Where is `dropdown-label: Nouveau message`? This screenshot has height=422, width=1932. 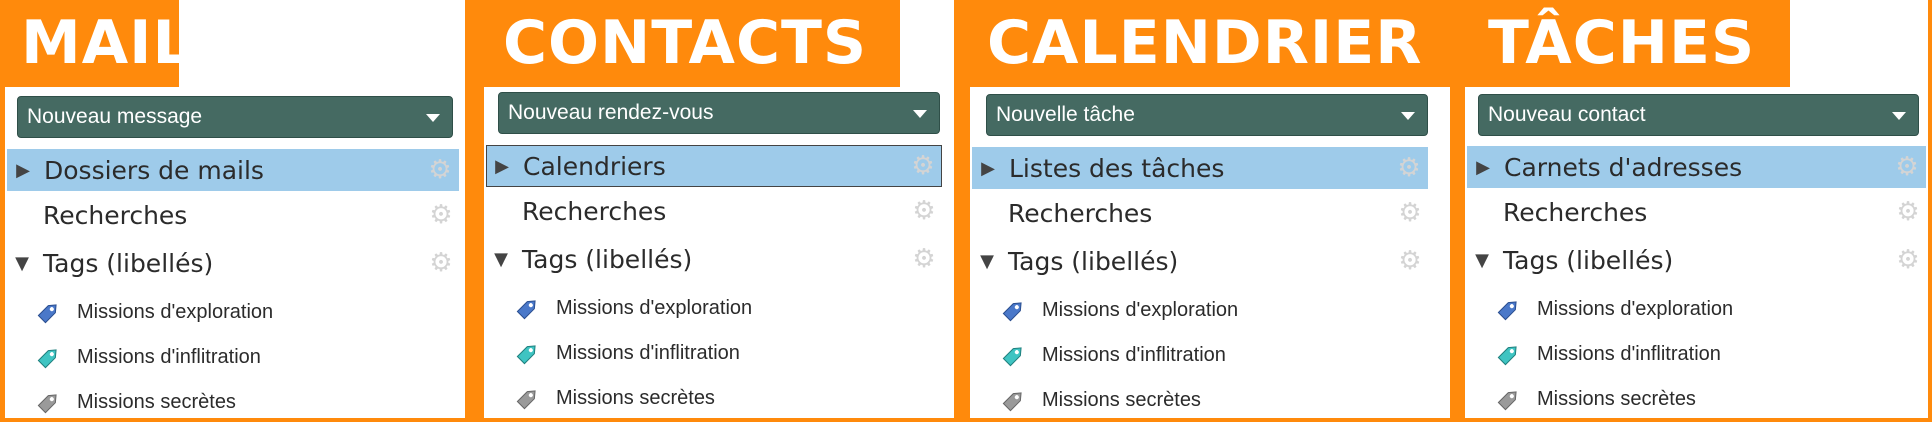
dropdown-label: Nouveau message is located at coordinates (115, 116).